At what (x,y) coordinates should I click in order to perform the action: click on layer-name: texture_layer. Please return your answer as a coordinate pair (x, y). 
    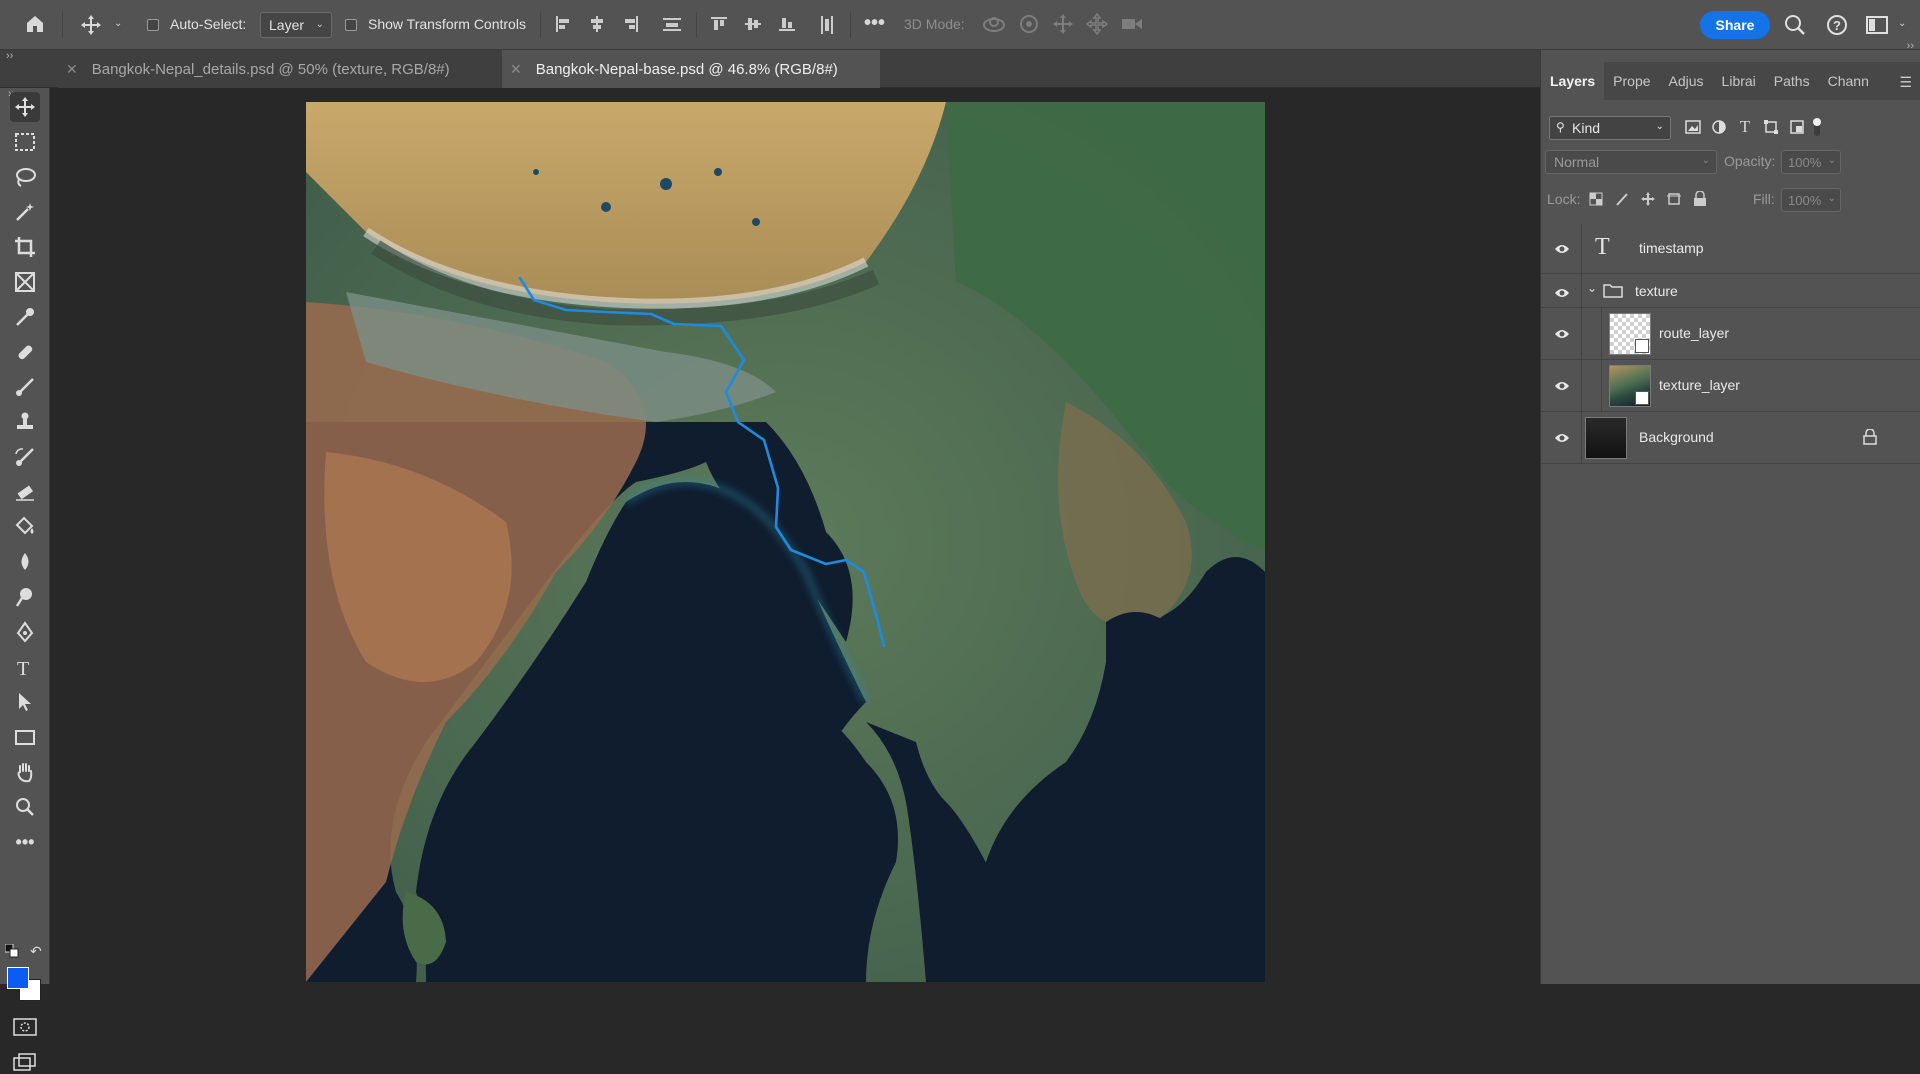
    Looking at the image, I should click on (1699, 385).